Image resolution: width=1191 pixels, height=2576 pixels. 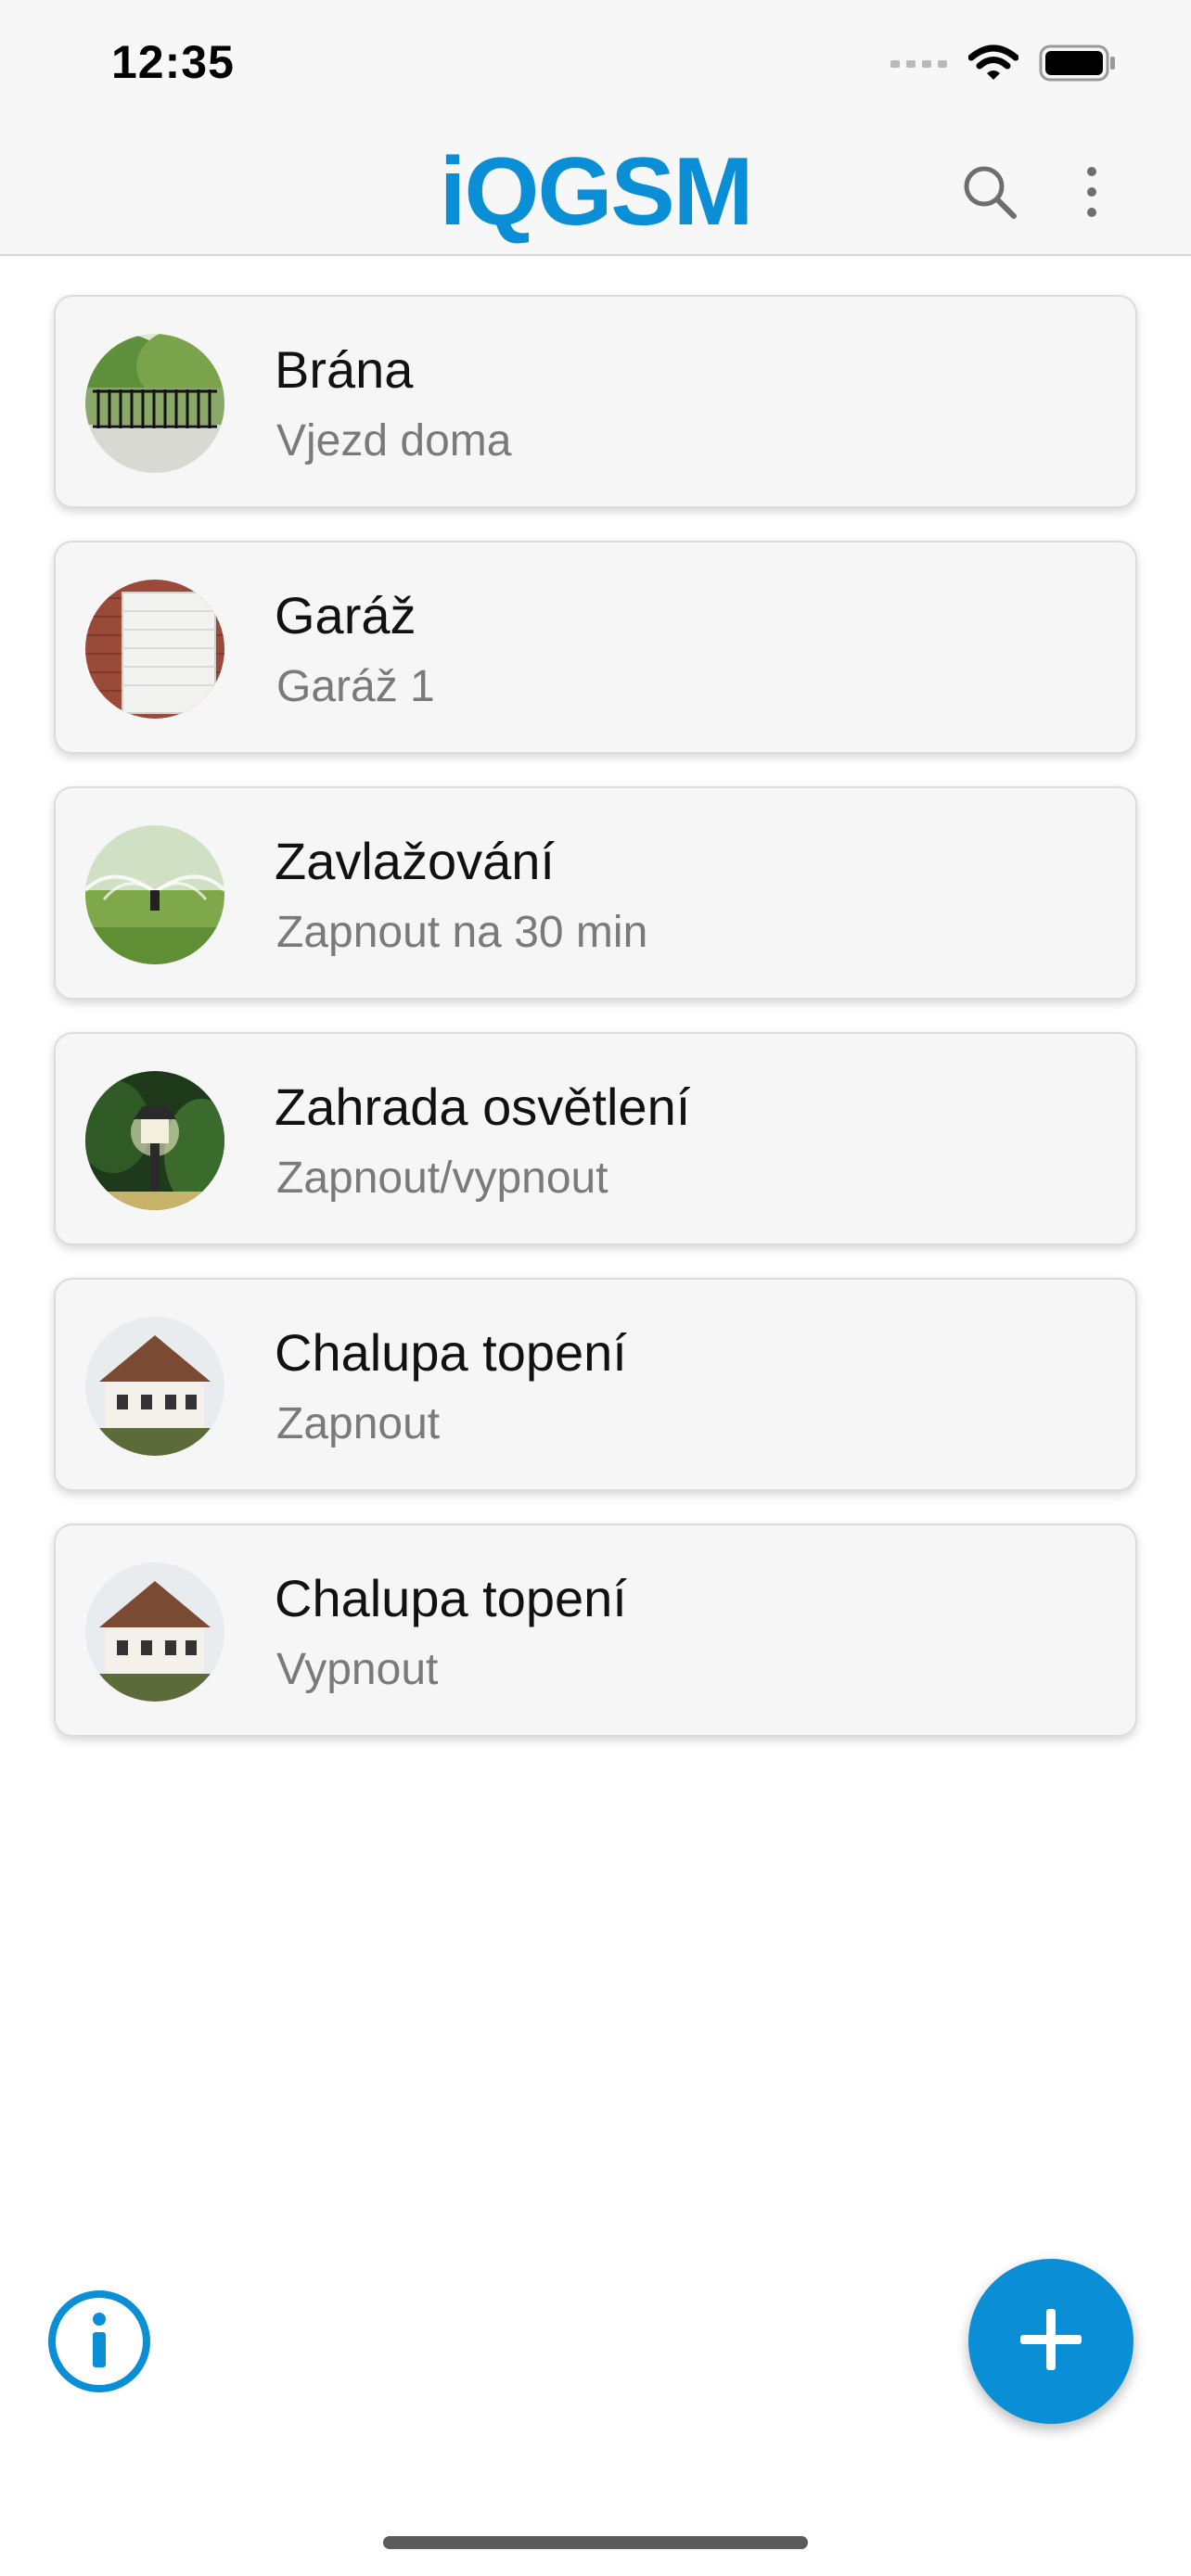 What do you see at coordinates (173, 62) in the screenshot?
I see `status-time: 12:35` at bounding box center [173, 62].